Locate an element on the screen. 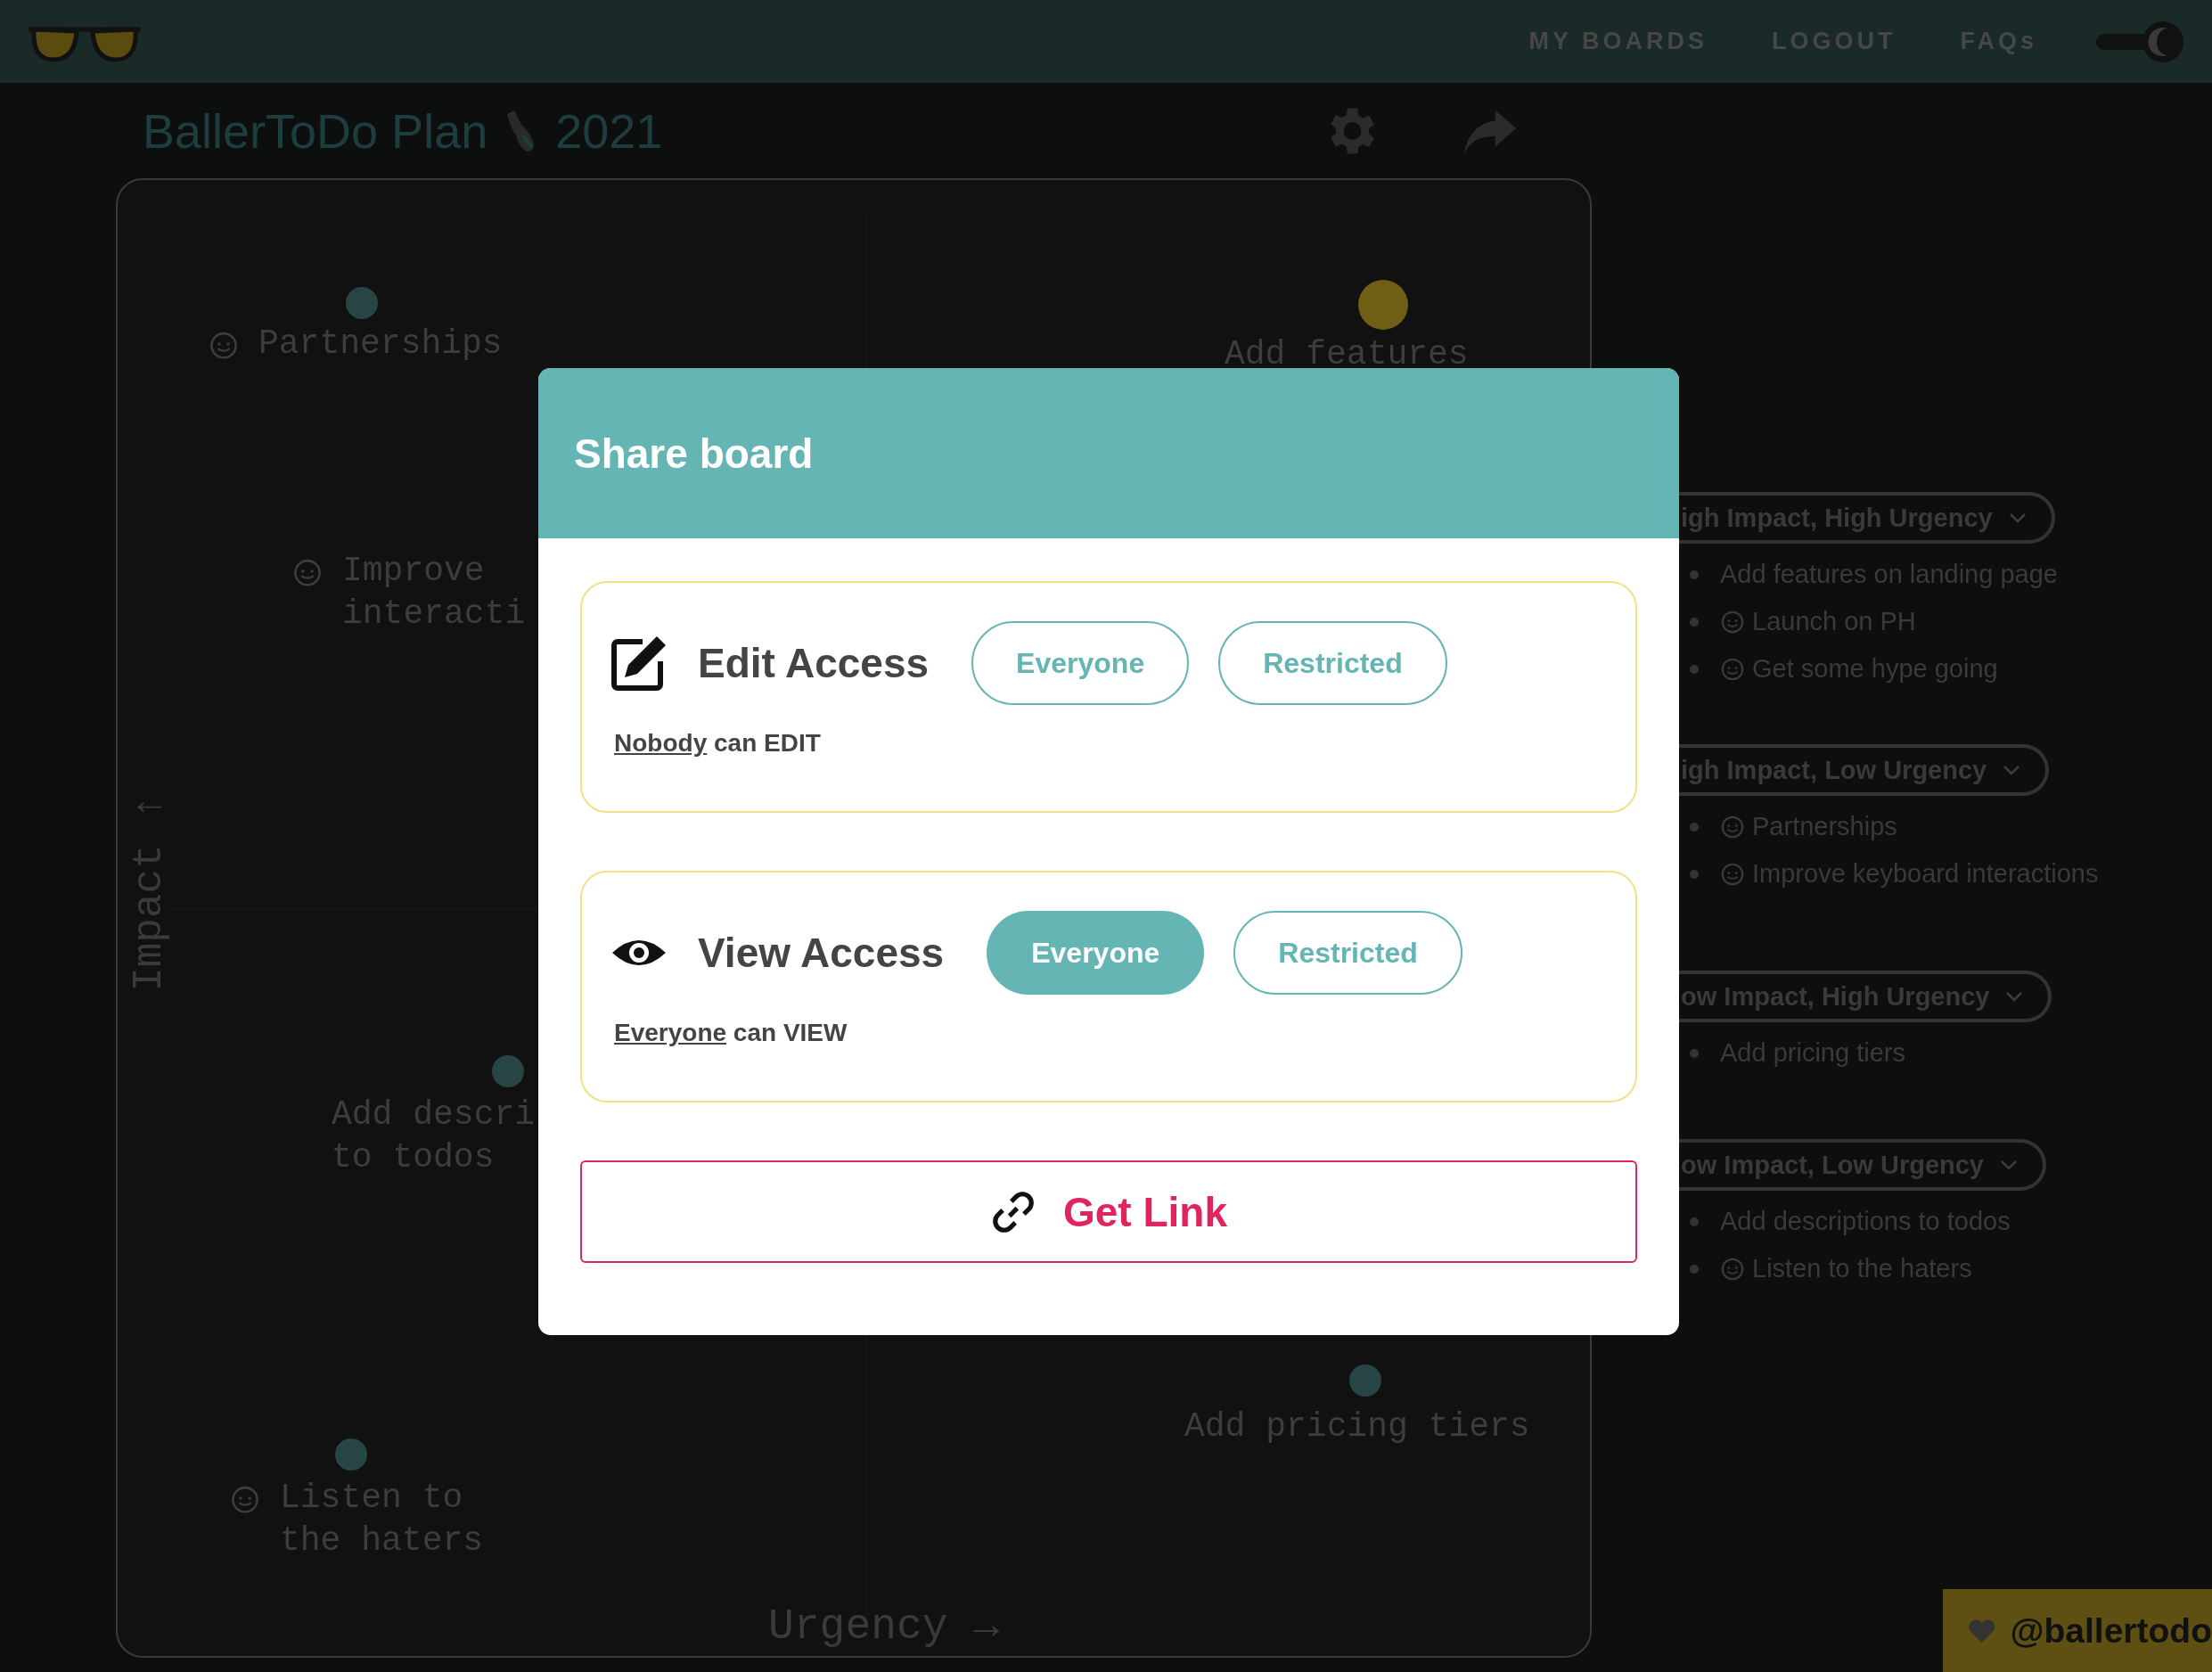 This screenshot has height=1672, width=2212. access-title: Edit Access is located at coordinates (814, 663).